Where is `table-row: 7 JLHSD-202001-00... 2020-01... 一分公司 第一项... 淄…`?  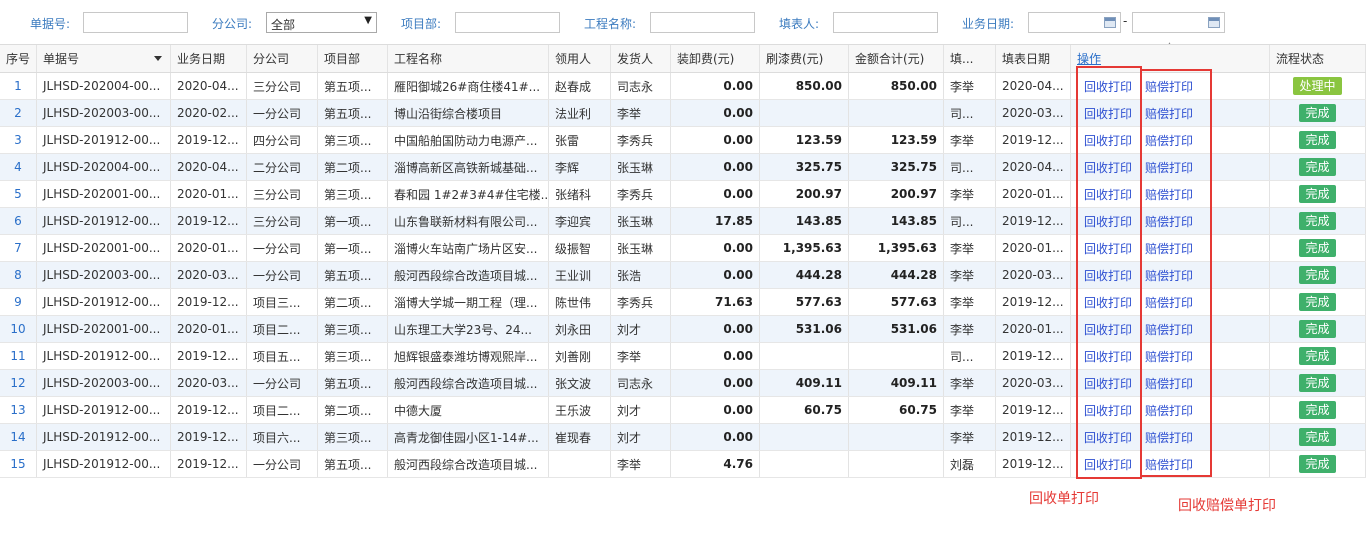 table-row: 7 JLHSD-202001-00... 2020-01... 一分公司 第一项... 淄… is located at coordinates (683, 248).